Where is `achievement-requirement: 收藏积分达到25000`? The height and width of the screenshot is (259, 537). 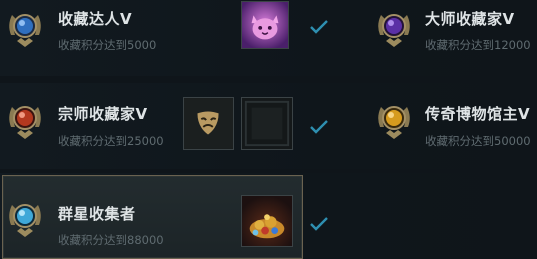 achievement-requirement: 收藏积分达到25000 is located at coordinates (111, 141).